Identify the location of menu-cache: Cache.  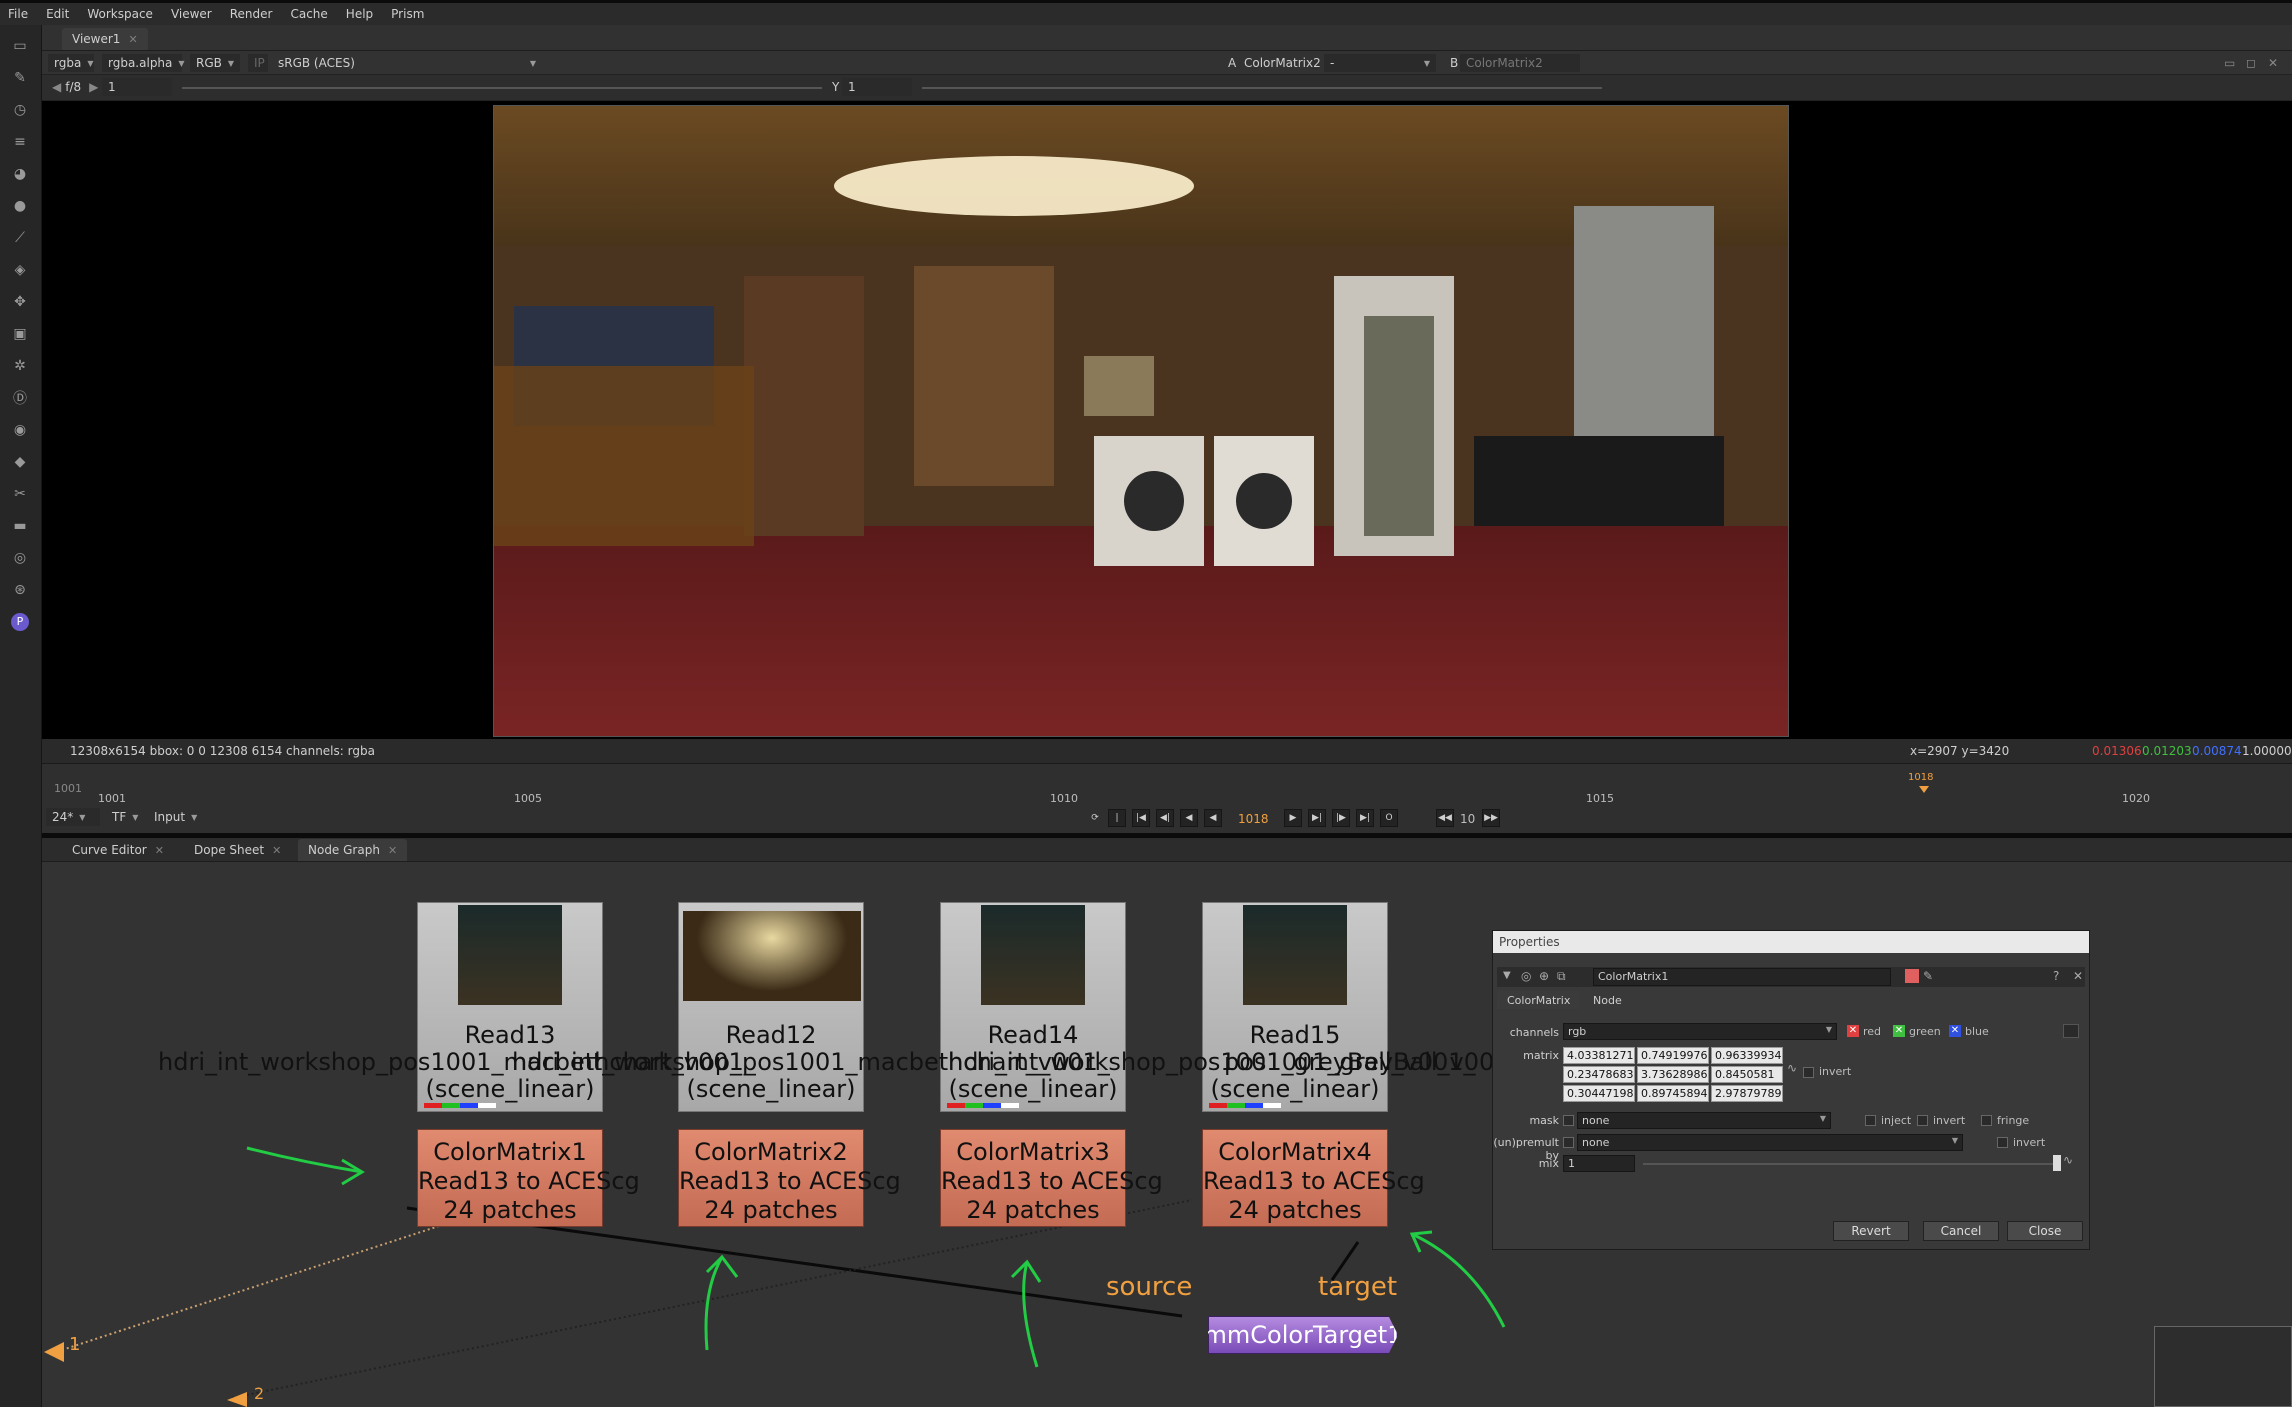
(308, 14).